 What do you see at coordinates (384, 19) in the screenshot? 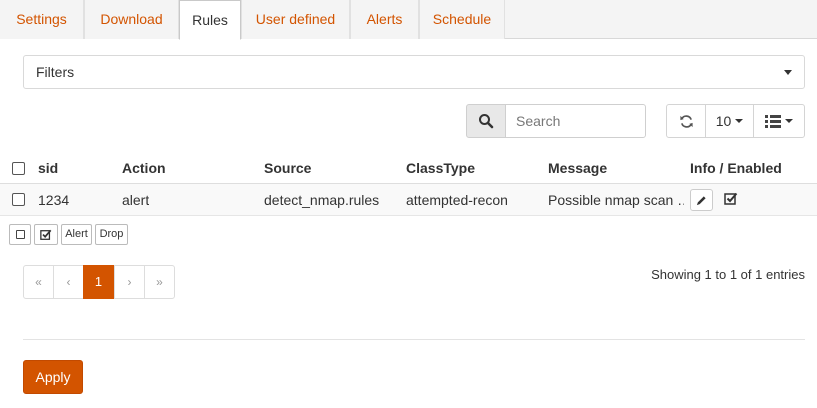
I see `tab-alerts: Alerts` at bounding box center [384, 19].